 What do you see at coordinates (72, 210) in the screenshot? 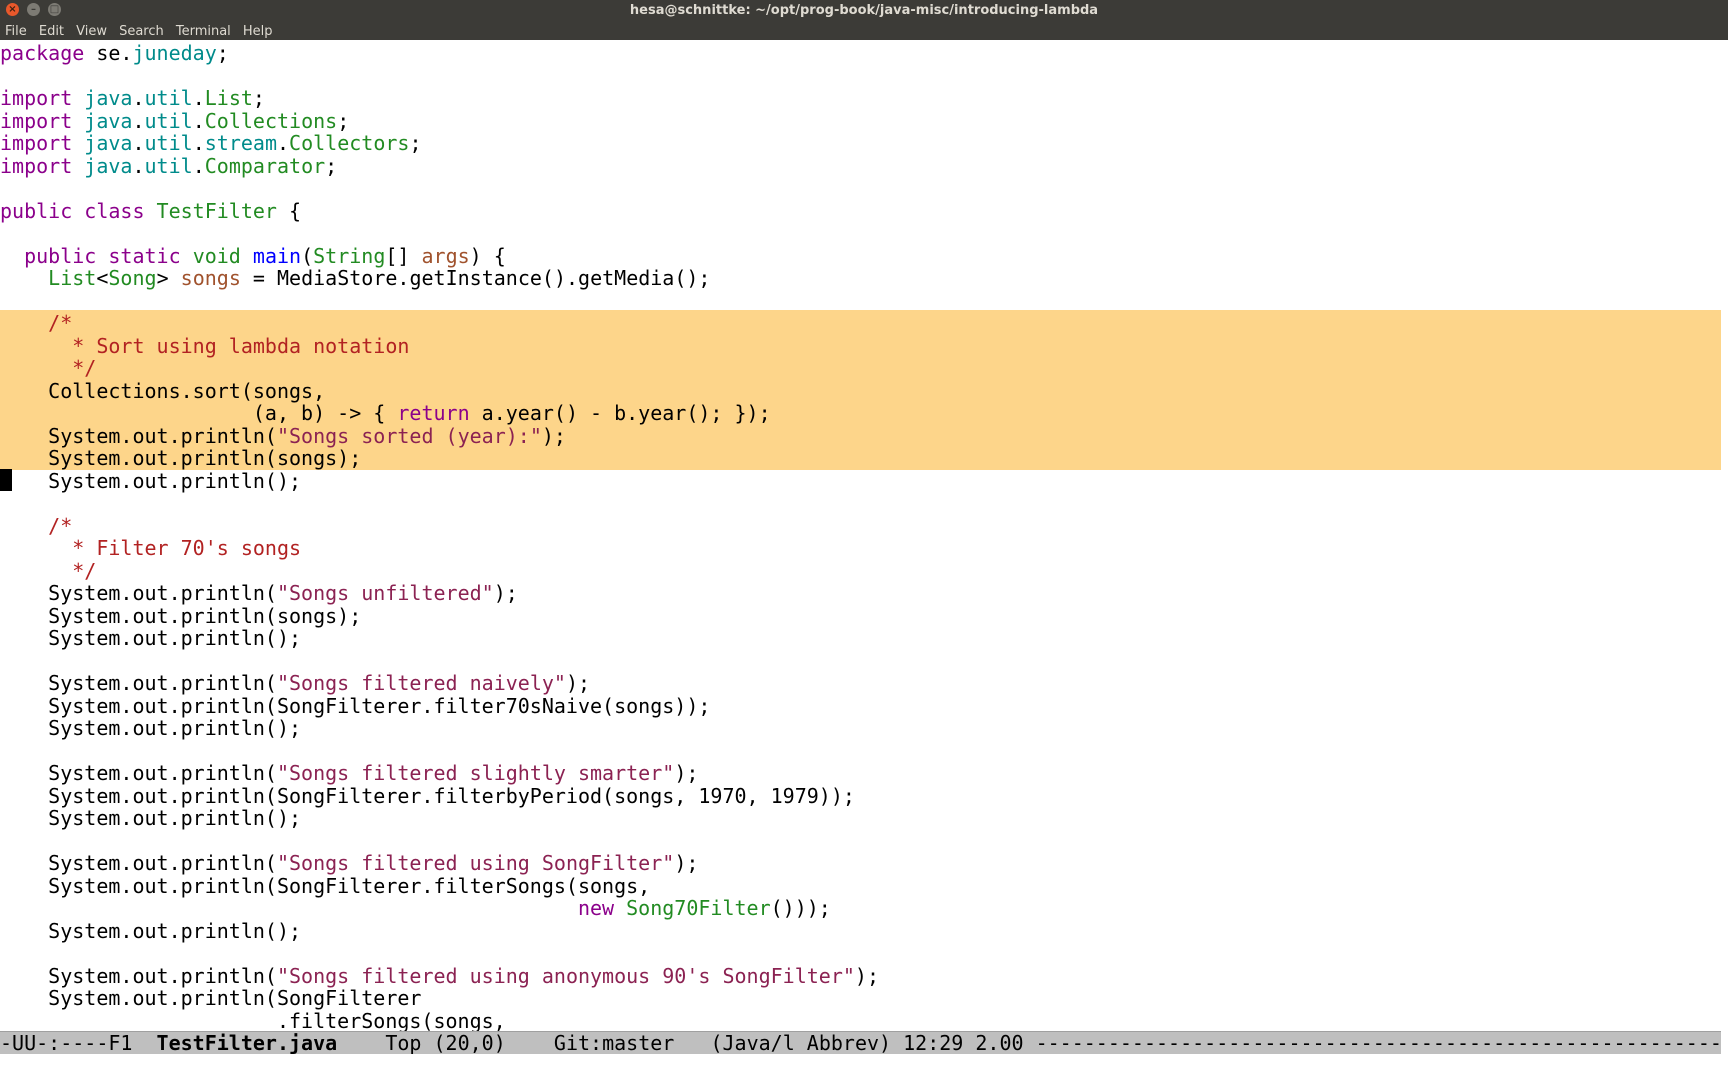
I see `code-token: public class` at bounding box center [72, 210].